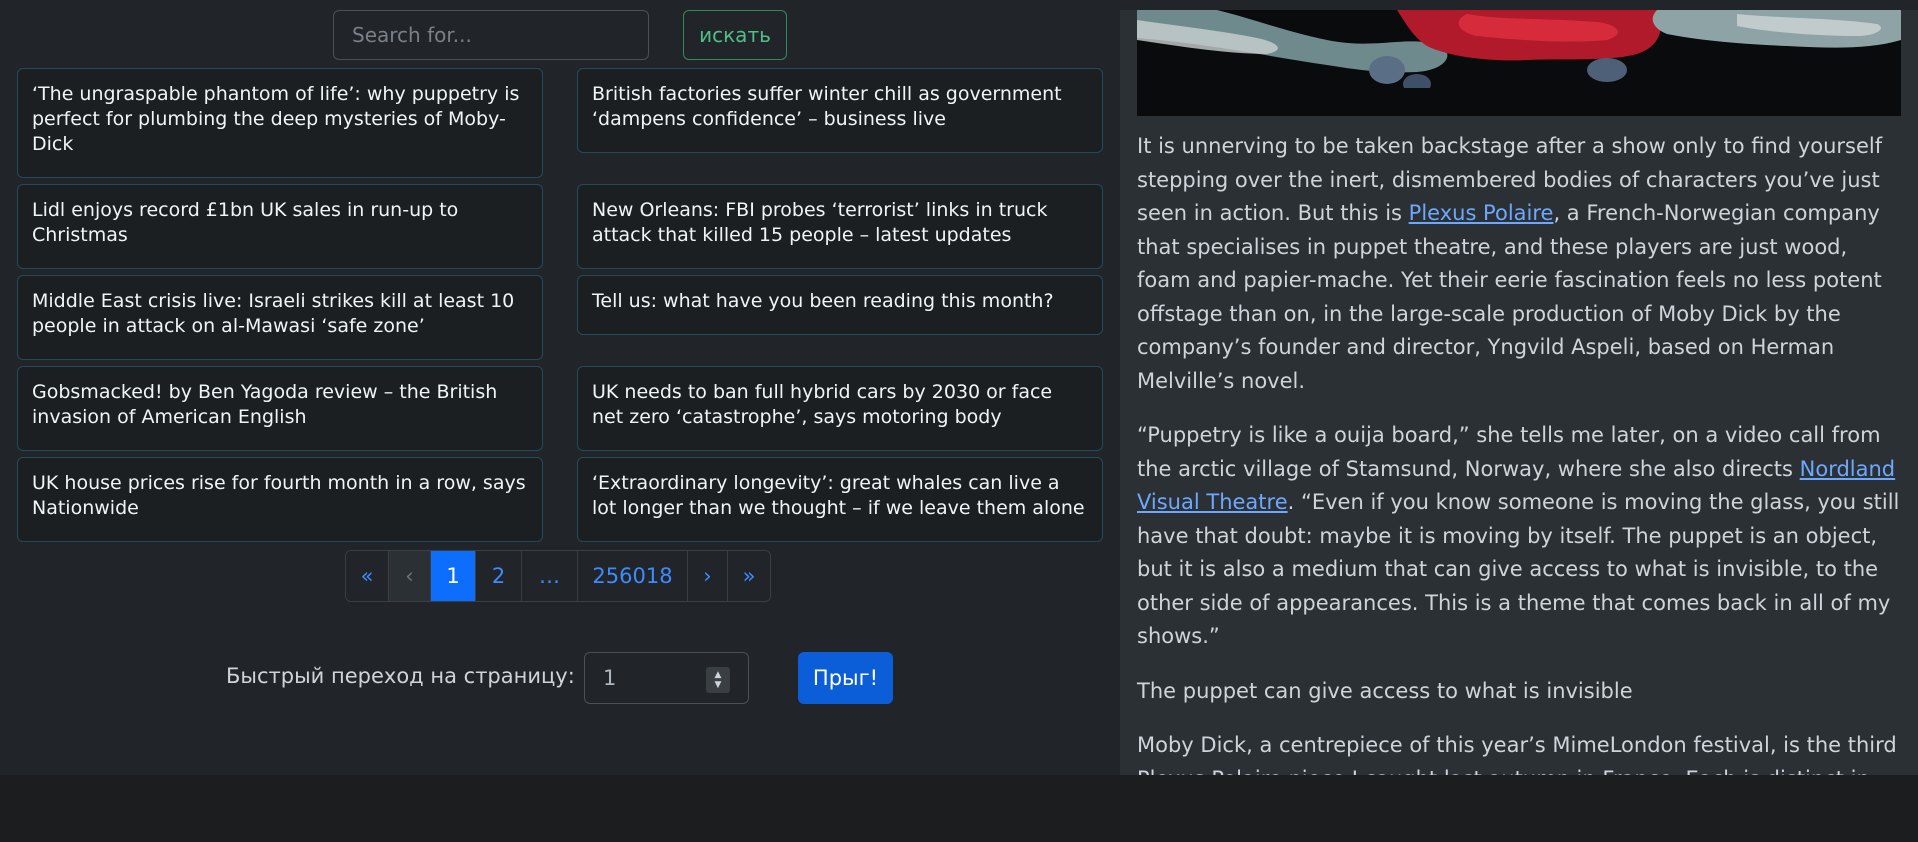 The image size is (1918, 842). I want to click on bottom-bar, so click(959, 808).